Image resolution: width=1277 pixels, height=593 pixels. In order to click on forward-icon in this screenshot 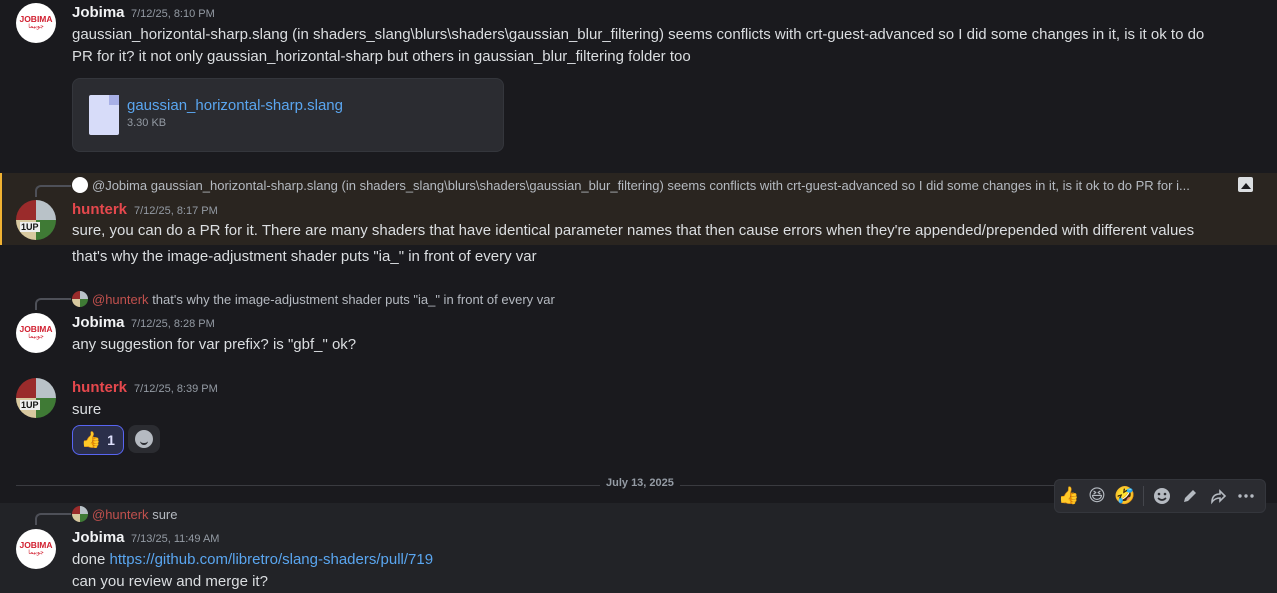, I will do `click(1218, 496)`.